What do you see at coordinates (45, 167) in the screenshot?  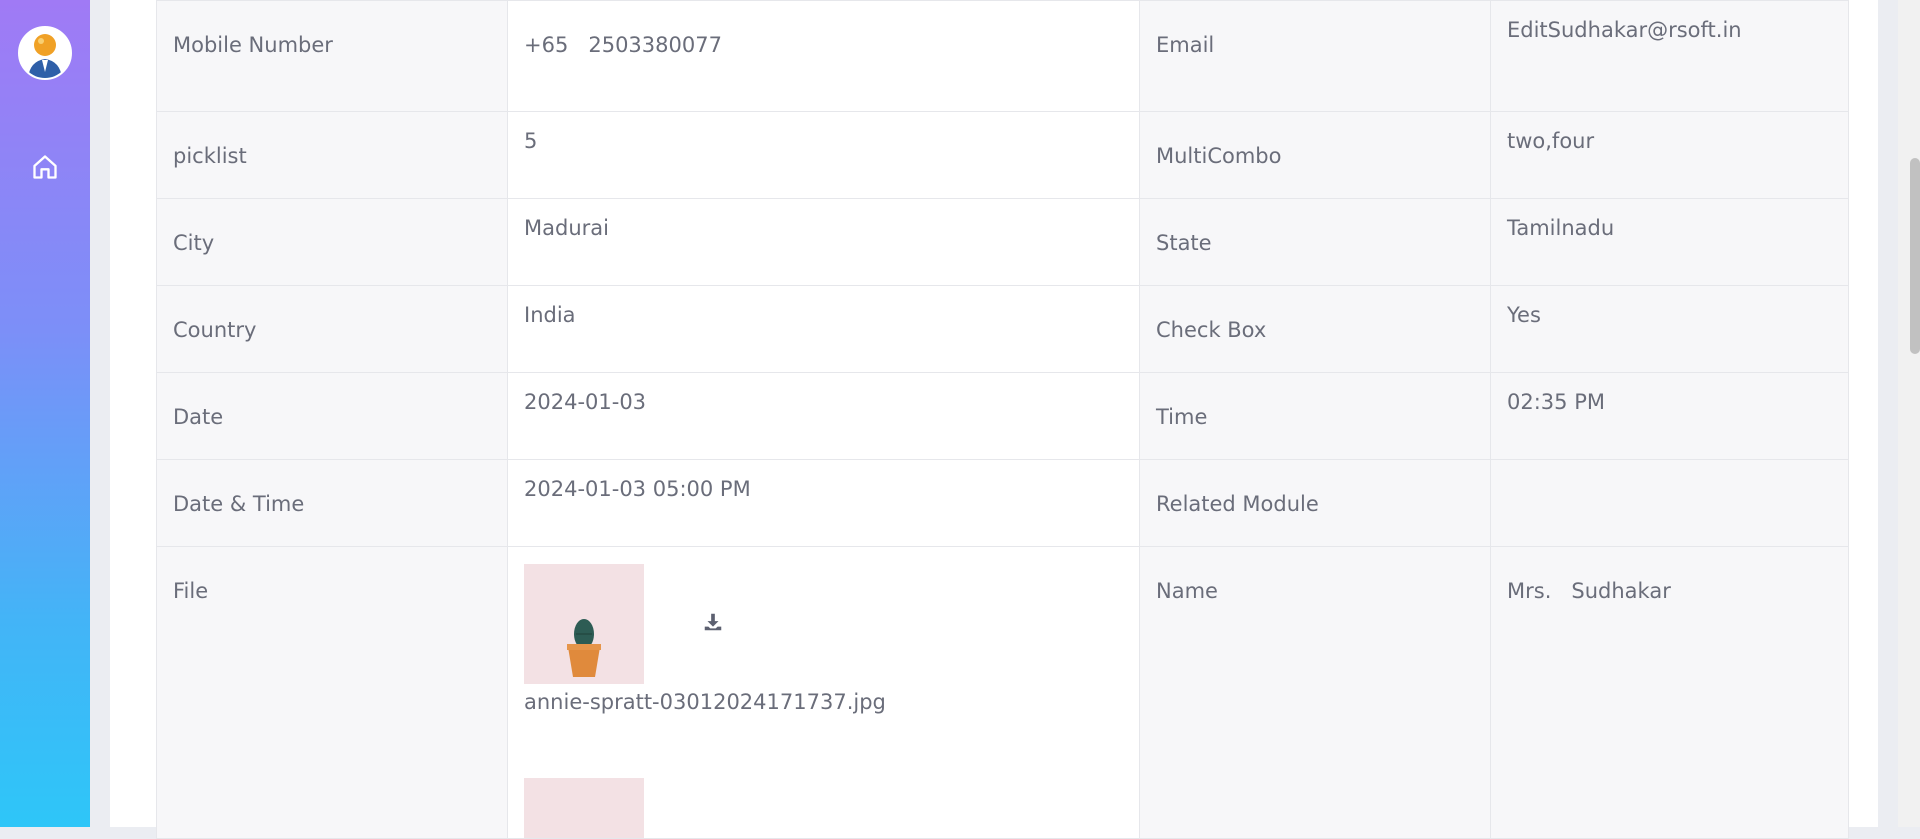 I see `home-icon` at bounding box center [45, 167].